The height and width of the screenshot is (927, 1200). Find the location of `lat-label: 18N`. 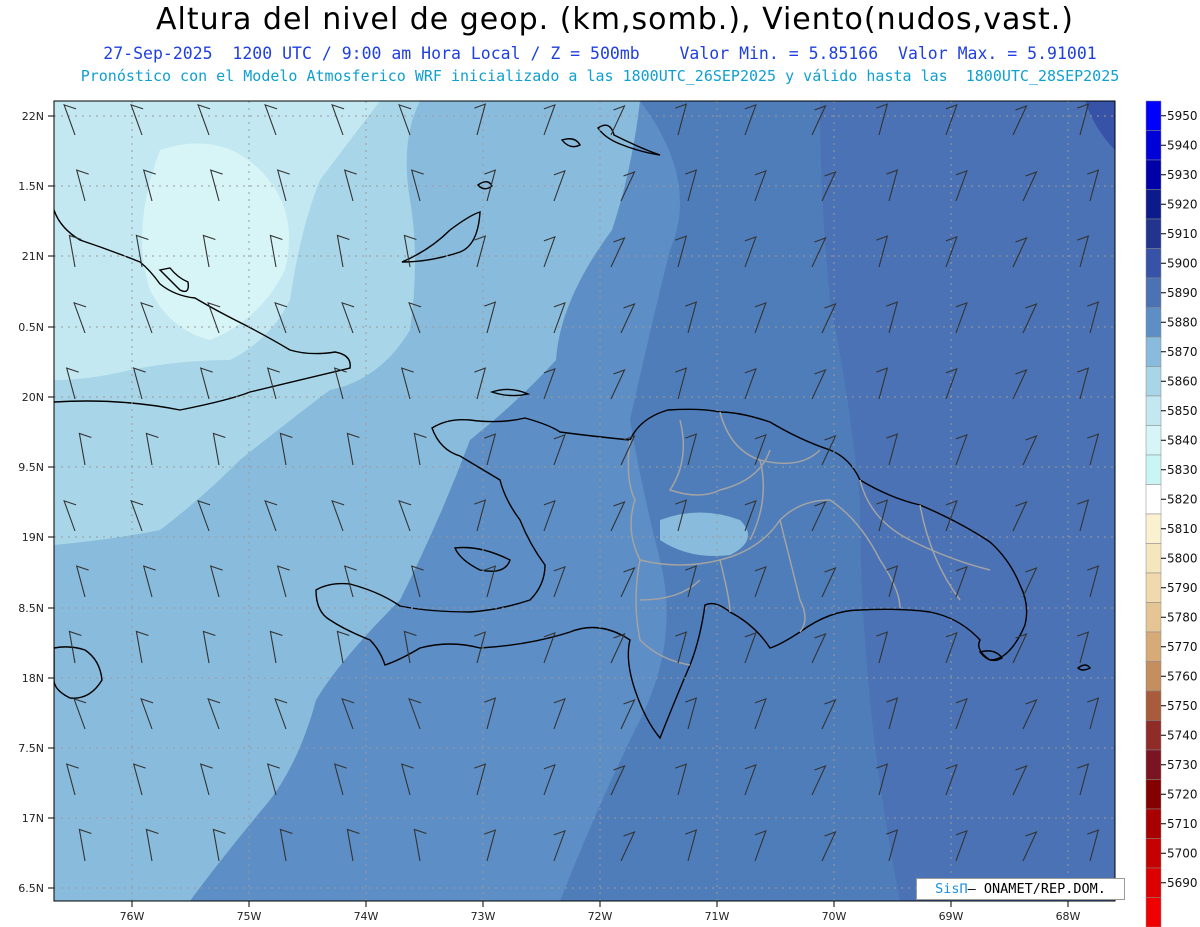

lat-label: 18N is located at coordinates (33, 678).